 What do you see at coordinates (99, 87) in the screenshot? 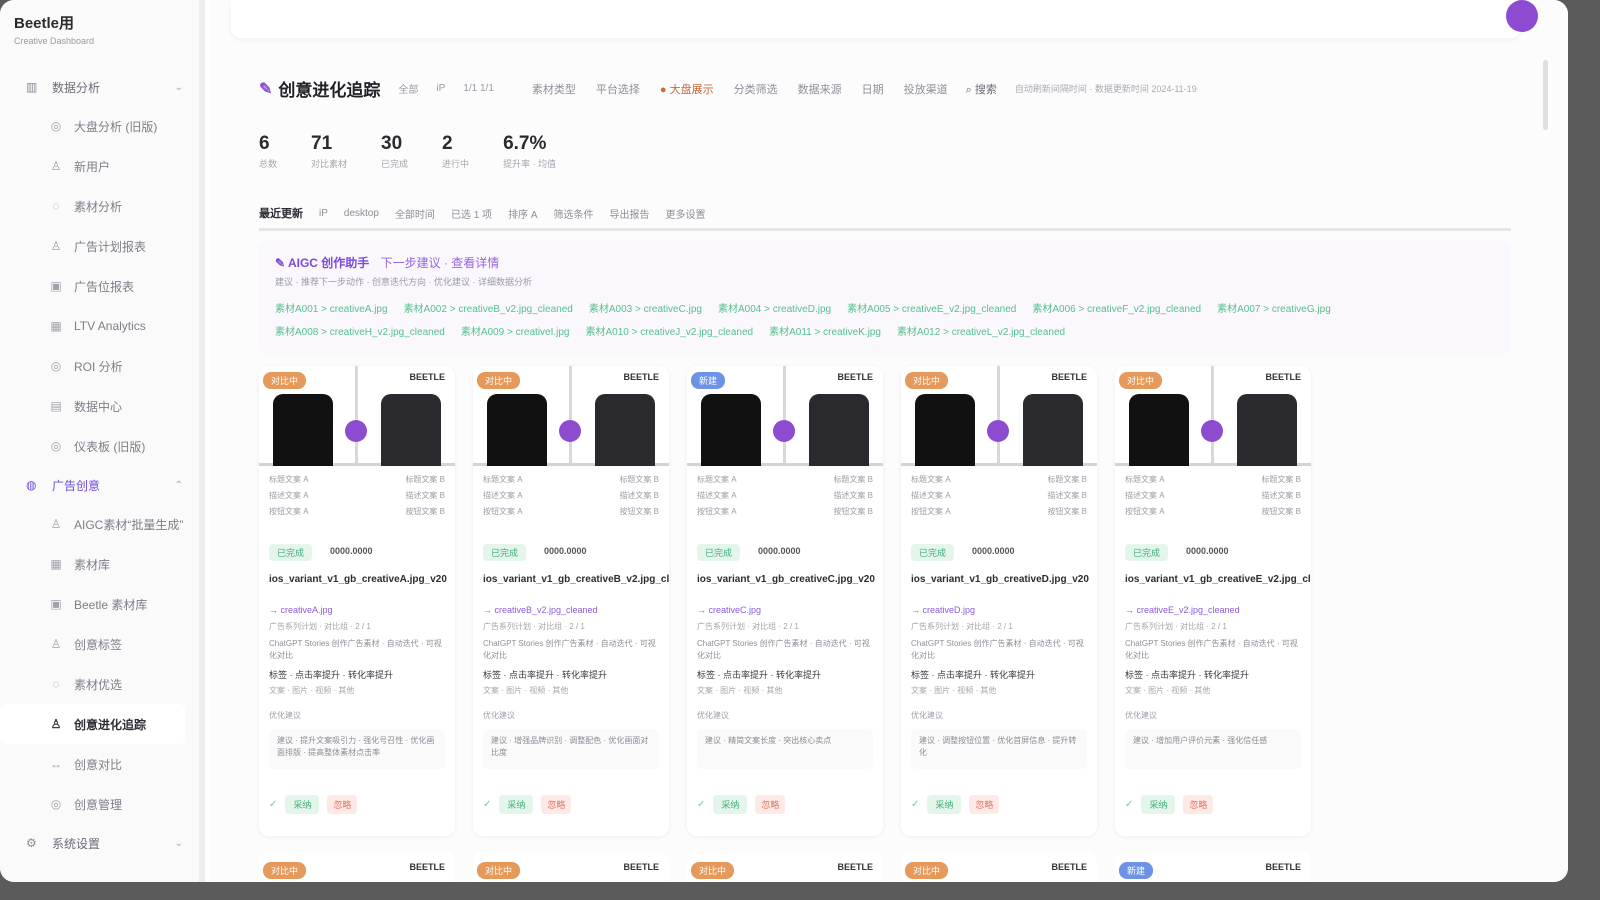
I see `sidebar-group-0: ▥ 数据分析 ⌄` at bounding box center [99, 87].